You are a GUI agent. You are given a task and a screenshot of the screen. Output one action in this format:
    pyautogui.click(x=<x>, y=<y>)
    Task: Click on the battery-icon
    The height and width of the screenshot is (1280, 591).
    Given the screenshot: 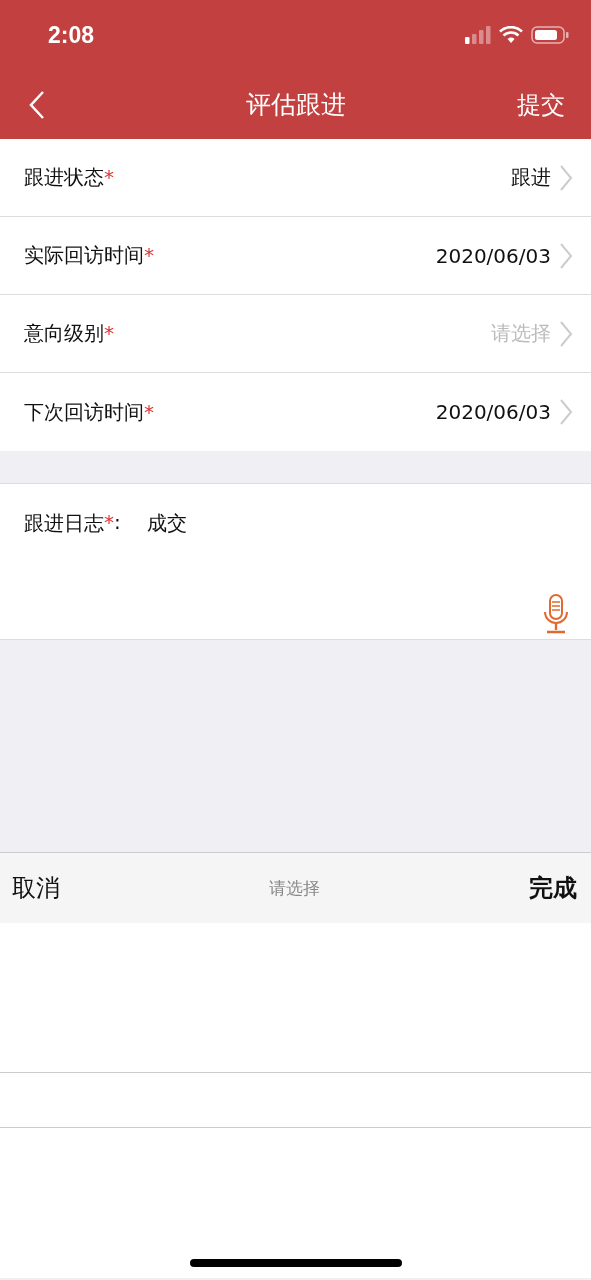 What is the action you would take?
    pyautogui.click(x=550, y=35)
    